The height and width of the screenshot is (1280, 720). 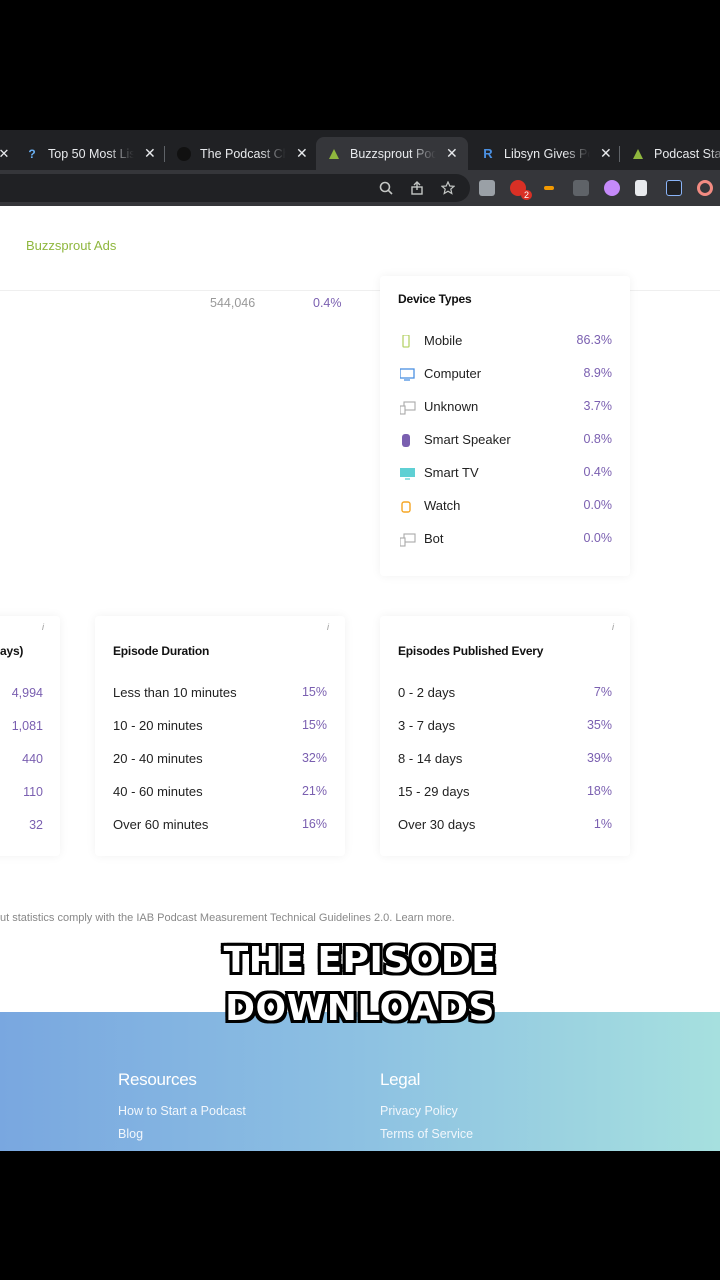 What do you see at coordinates (27, 693) in the screenshot?
I see `stat-value: 4,994` at bounding box center [27, 693].